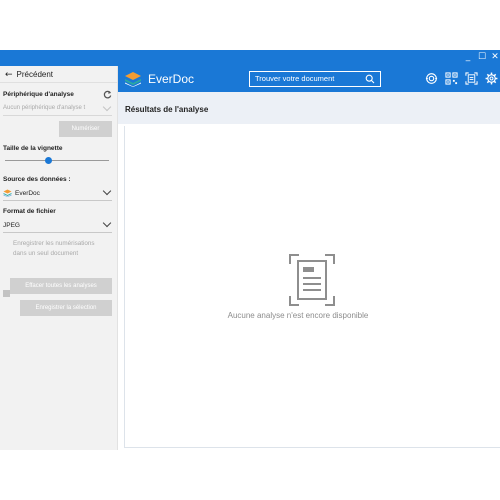  What do you see at coordinates (29, 211) in the screenshot?
I see `file-format-label: Format de fichier` at bounding box center [29, 211].